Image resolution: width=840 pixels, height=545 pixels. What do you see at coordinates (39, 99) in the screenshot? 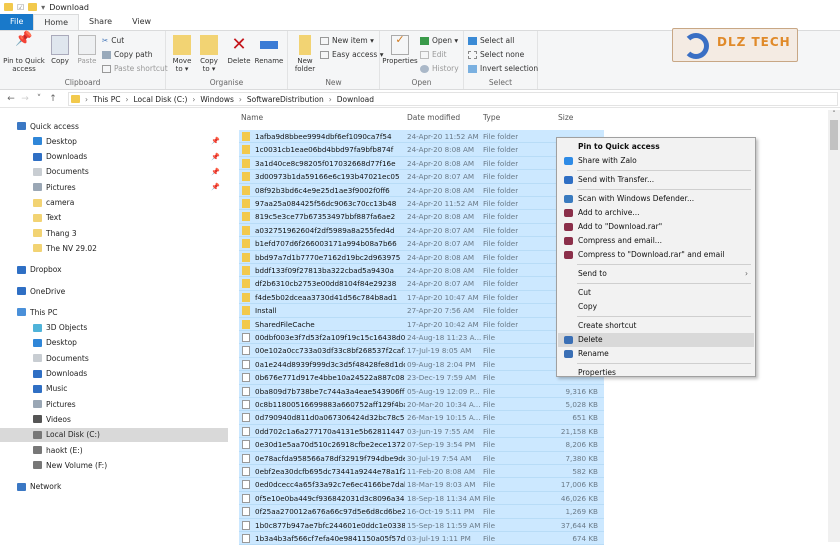
I see `recent-dropdown-icon: ˅` at bounding box center [39, 99].